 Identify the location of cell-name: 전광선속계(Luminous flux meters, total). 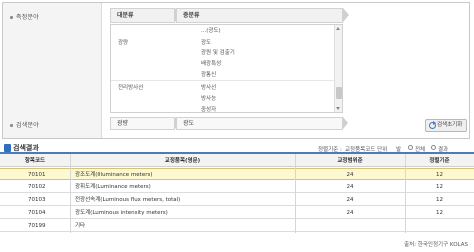
(127, 200).